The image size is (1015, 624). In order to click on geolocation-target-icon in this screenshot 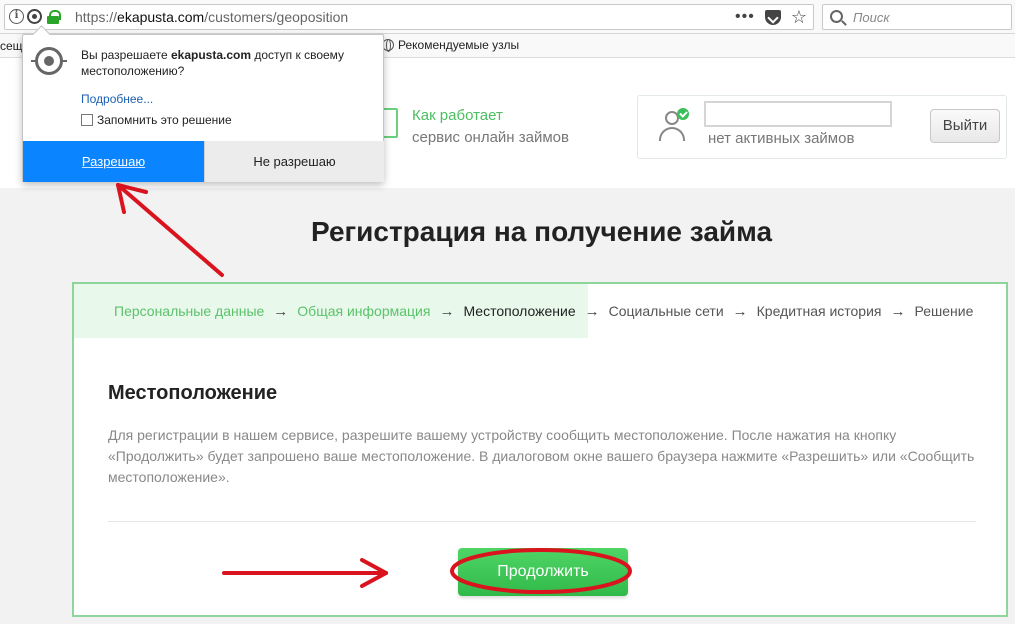, I will do `click(49, 61)`.